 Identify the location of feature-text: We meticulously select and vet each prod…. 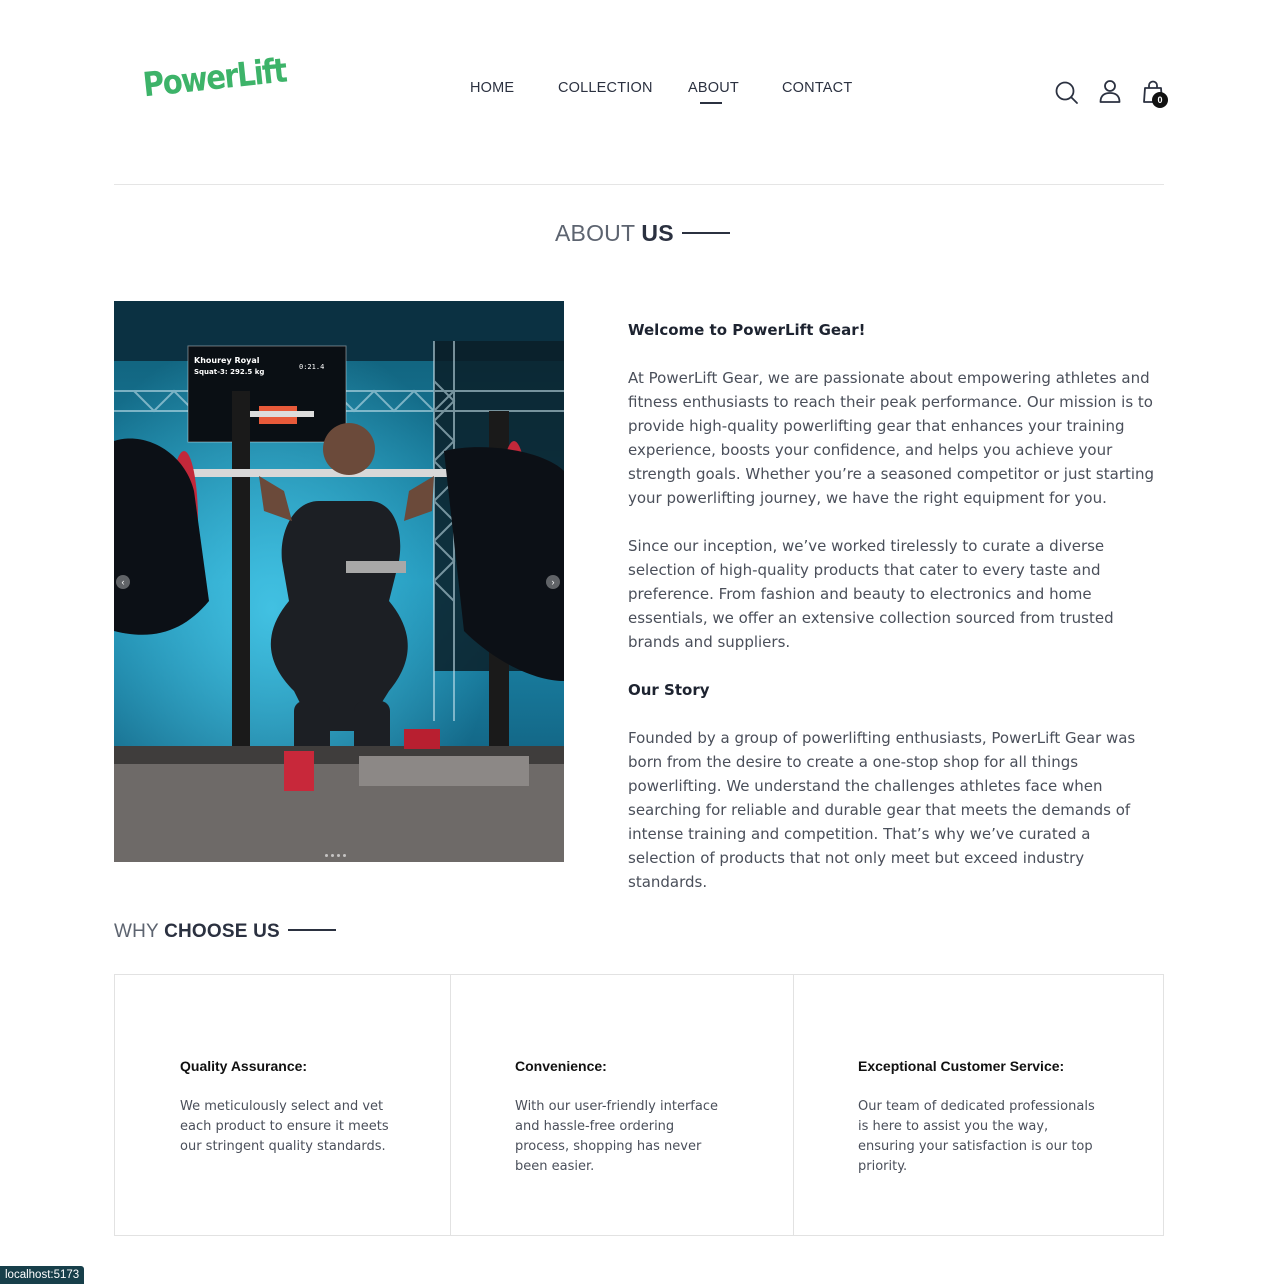
(284, 1126).